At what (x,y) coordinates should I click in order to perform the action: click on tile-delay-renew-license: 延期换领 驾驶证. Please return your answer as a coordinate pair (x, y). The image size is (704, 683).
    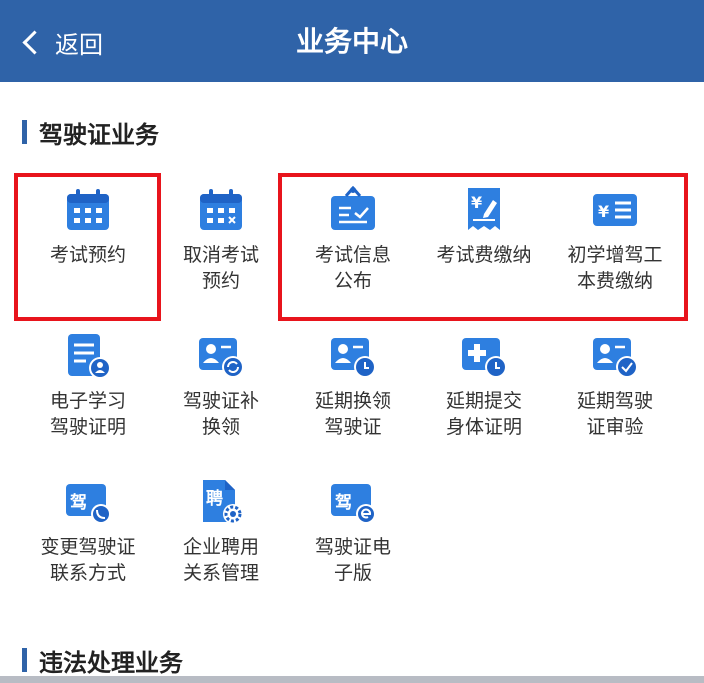
    Looking at the image, I should click on (353, 402).